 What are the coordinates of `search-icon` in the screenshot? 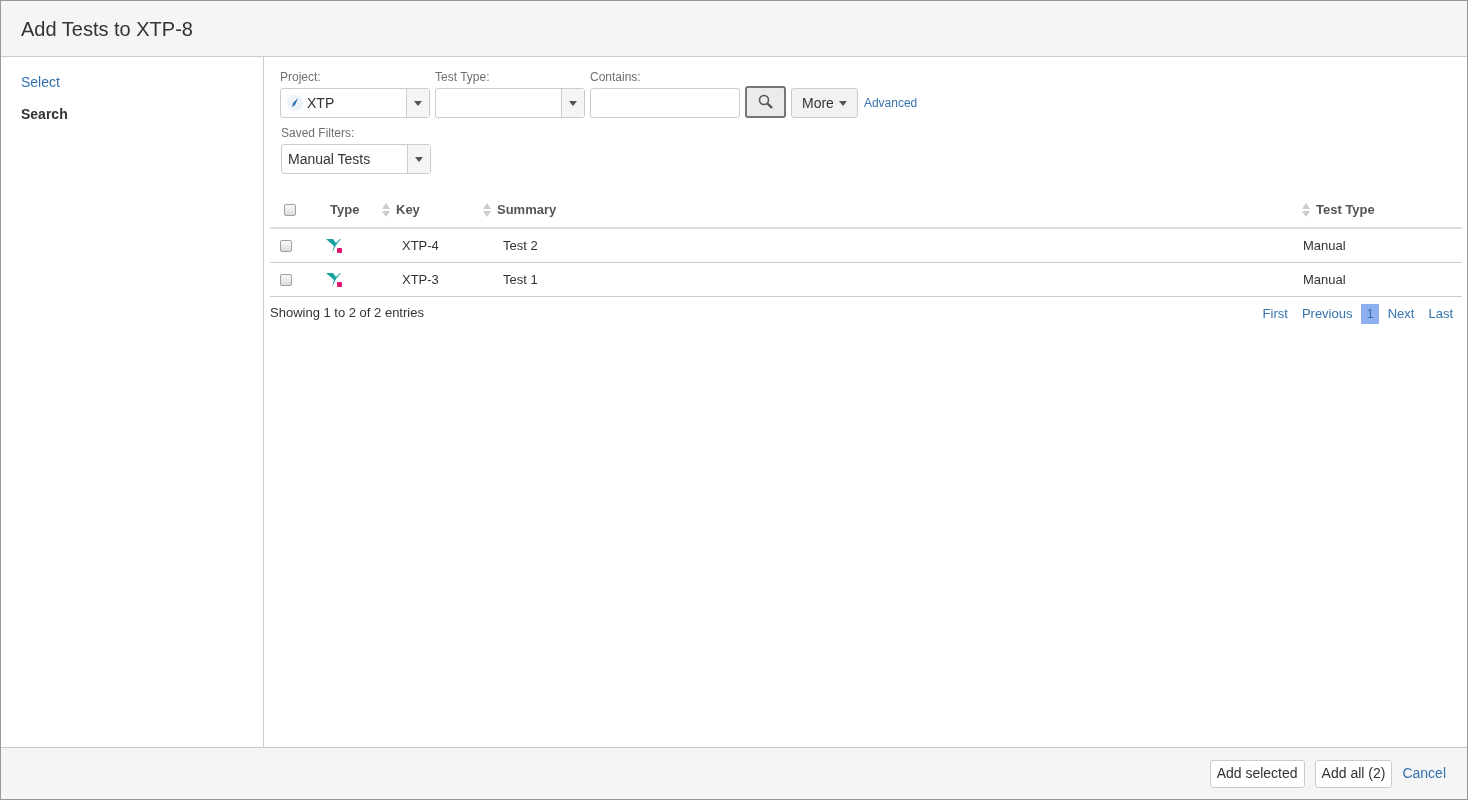 It's located at (765, 102).